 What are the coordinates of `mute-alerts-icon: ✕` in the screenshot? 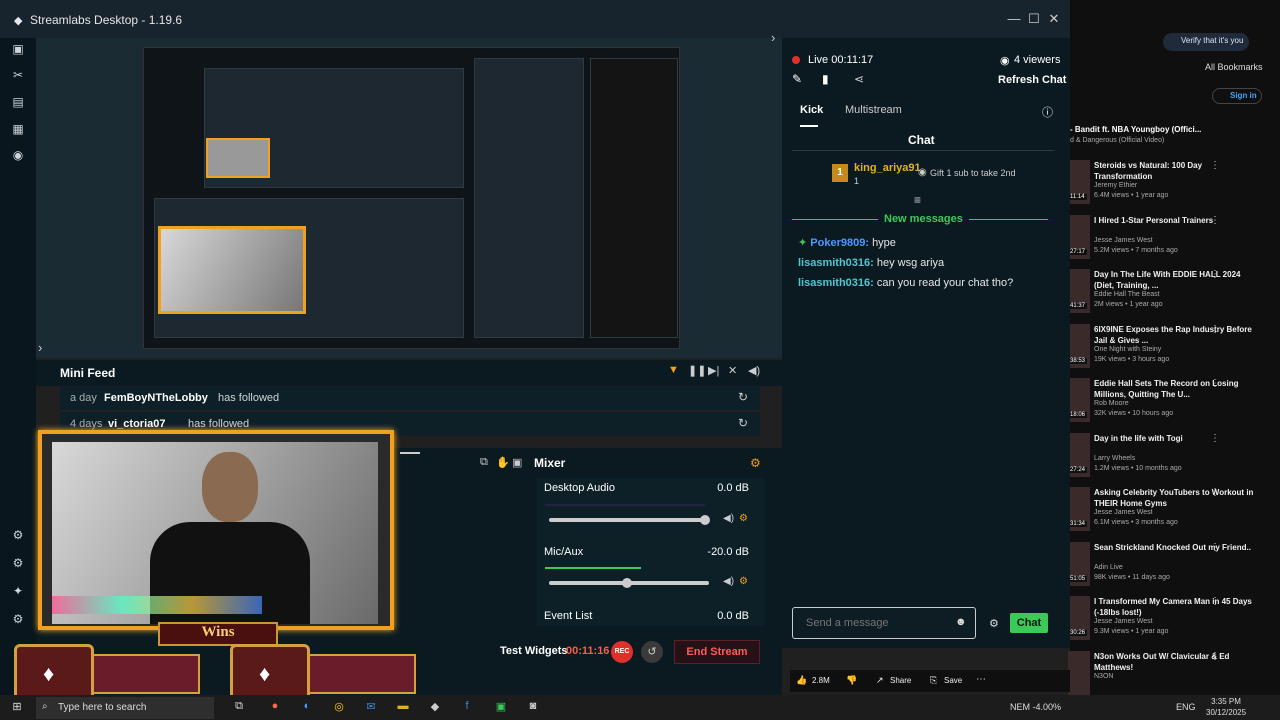 It's located at (732, 370).